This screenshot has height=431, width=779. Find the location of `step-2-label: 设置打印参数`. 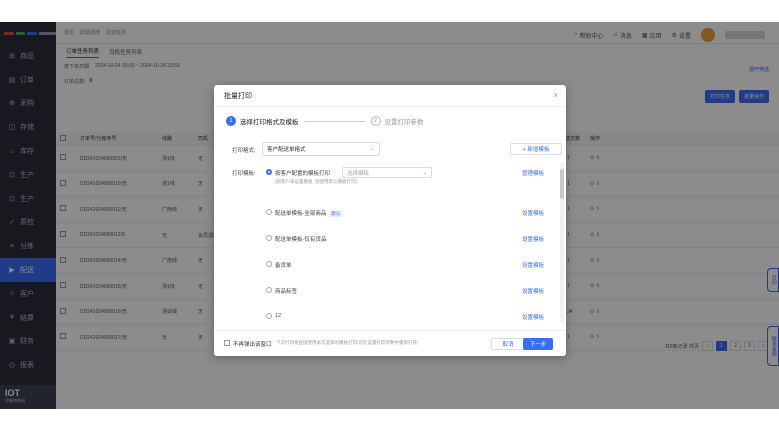

step-2-label: 设置打印参数 is located at coordinates (404, 122).